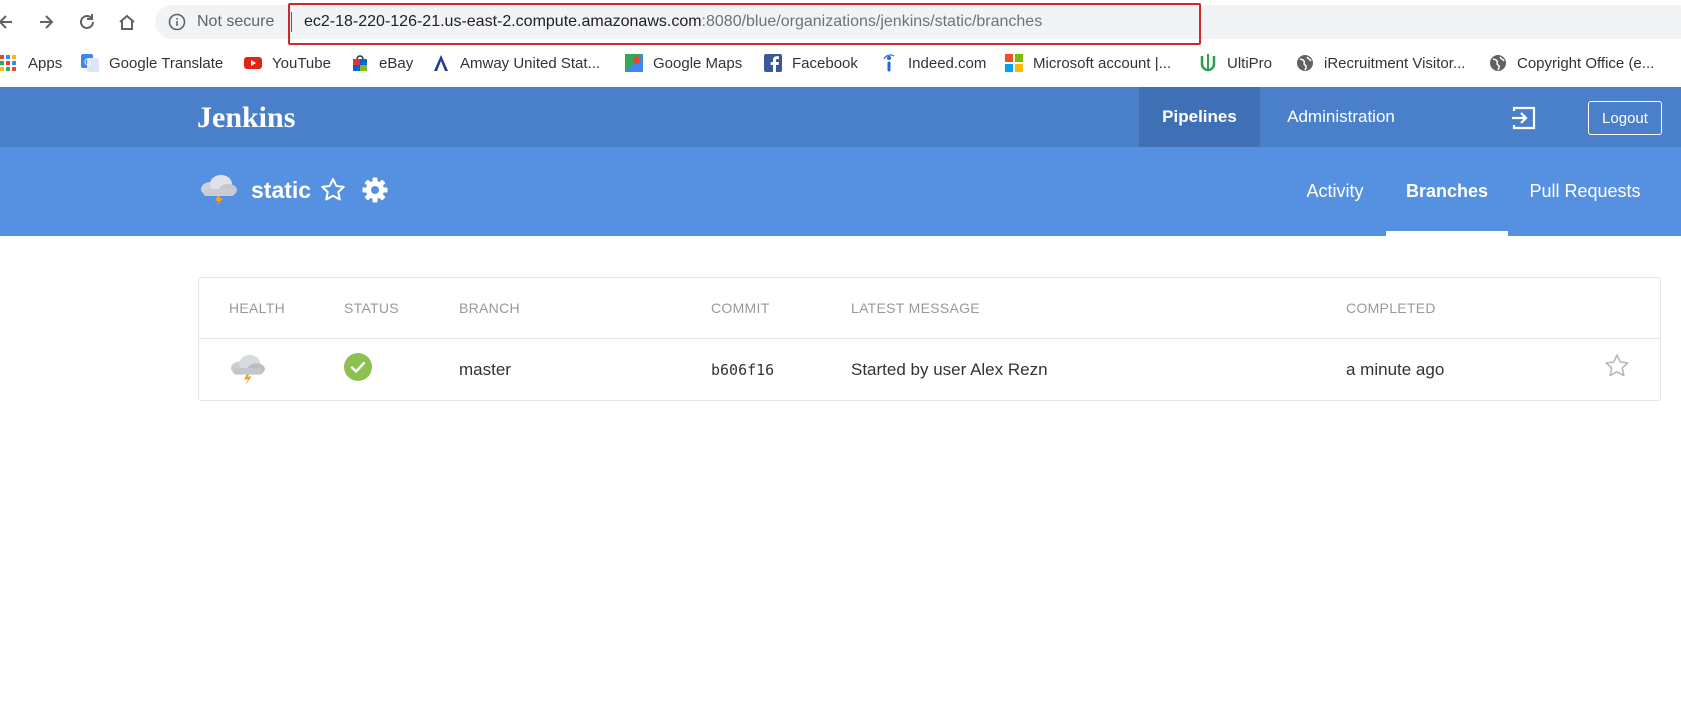 The height and width of the screenshot is (701, 1681). Describe the element at coordinates (1335, 191) in the screenshot. I see `tab-activity: Activity` at that location.